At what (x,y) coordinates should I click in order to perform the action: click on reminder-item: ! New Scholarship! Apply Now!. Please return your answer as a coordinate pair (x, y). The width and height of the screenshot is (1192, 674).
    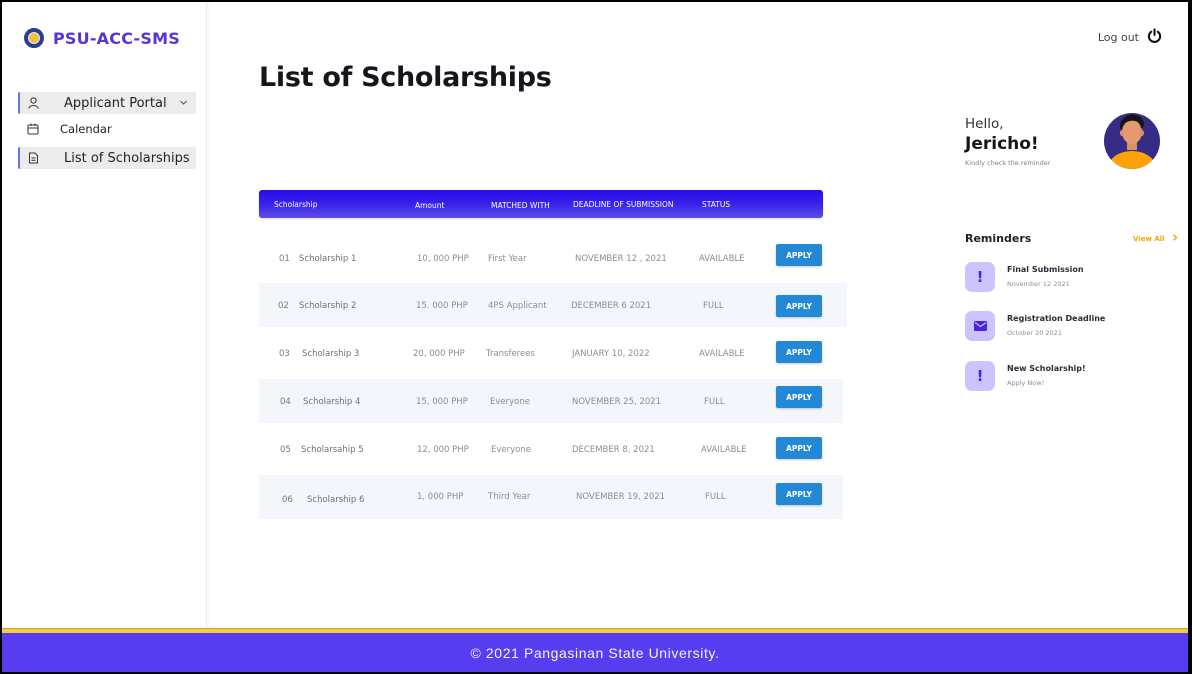
    Looking at the image, I should click on (1065, 378).